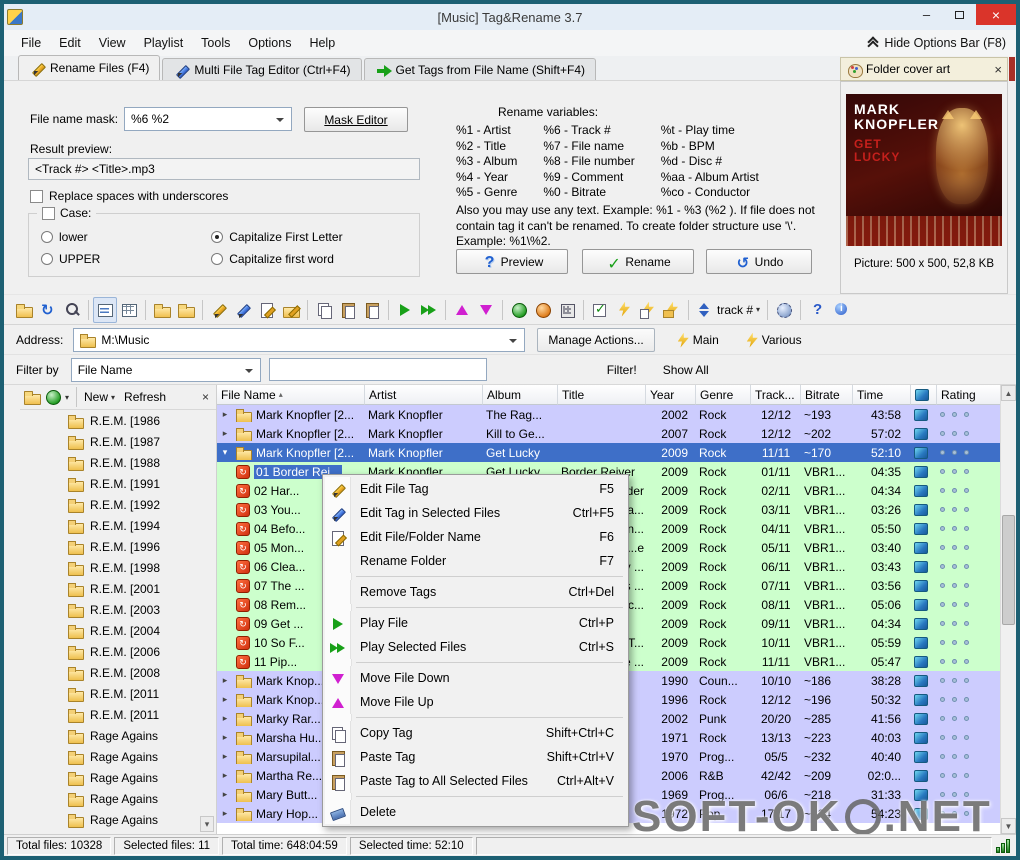  Describe the element at coordinates (998, 69) in the screenshot. I see `cover-close-icon: ×` at that location.